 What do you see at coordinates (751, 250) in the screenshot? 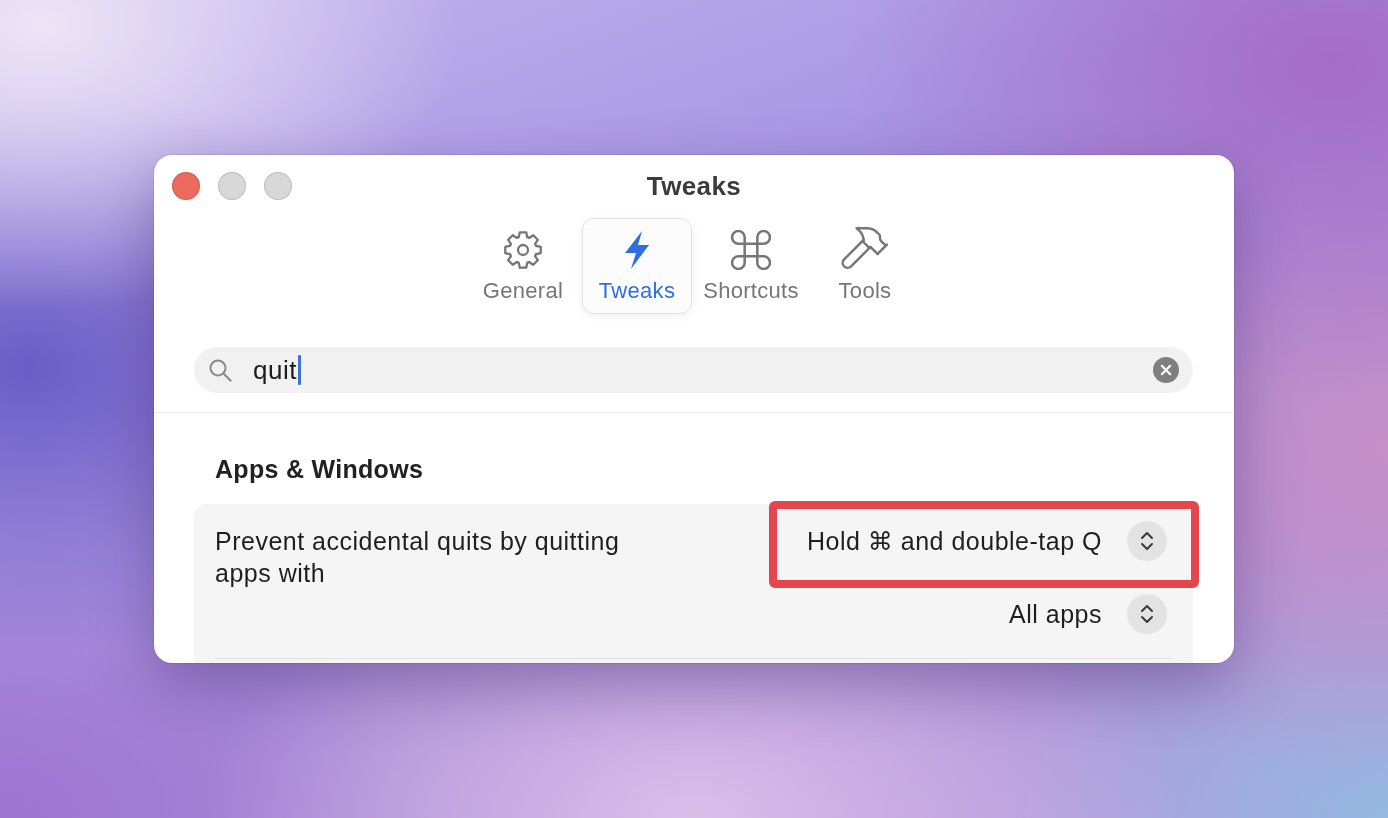
I see `command-key-icon` at bounding box center [751, 250].